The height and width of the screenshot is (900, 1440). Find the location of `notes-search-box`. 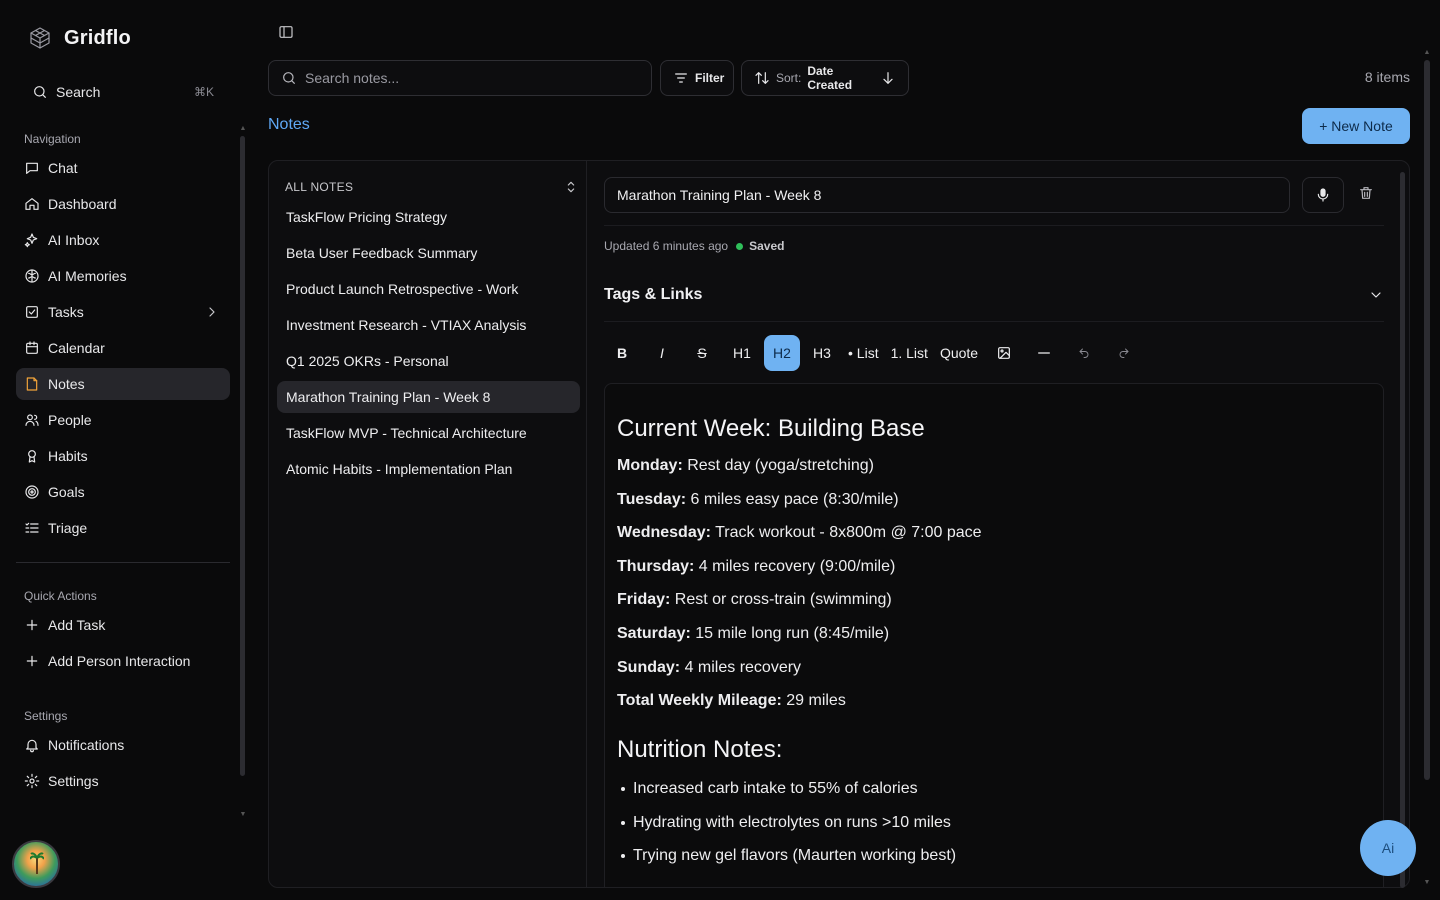

notes-search-box is located at coordinates (460, 78).